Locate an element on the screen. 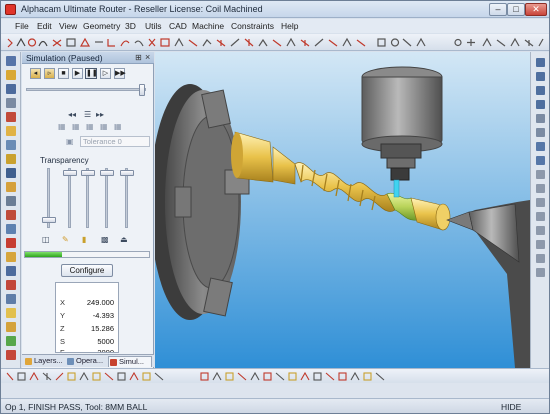 This screenshot has height=414, width=550. menu-3d: 3D is located at coordinates (130, 26).